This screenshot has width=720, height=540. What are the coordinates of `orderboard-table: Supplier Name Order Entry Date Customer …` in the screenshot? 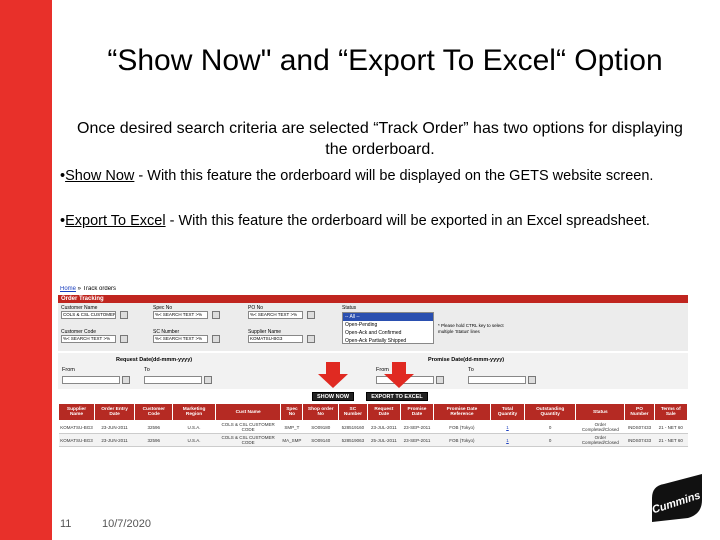 It's located at (373, 425).